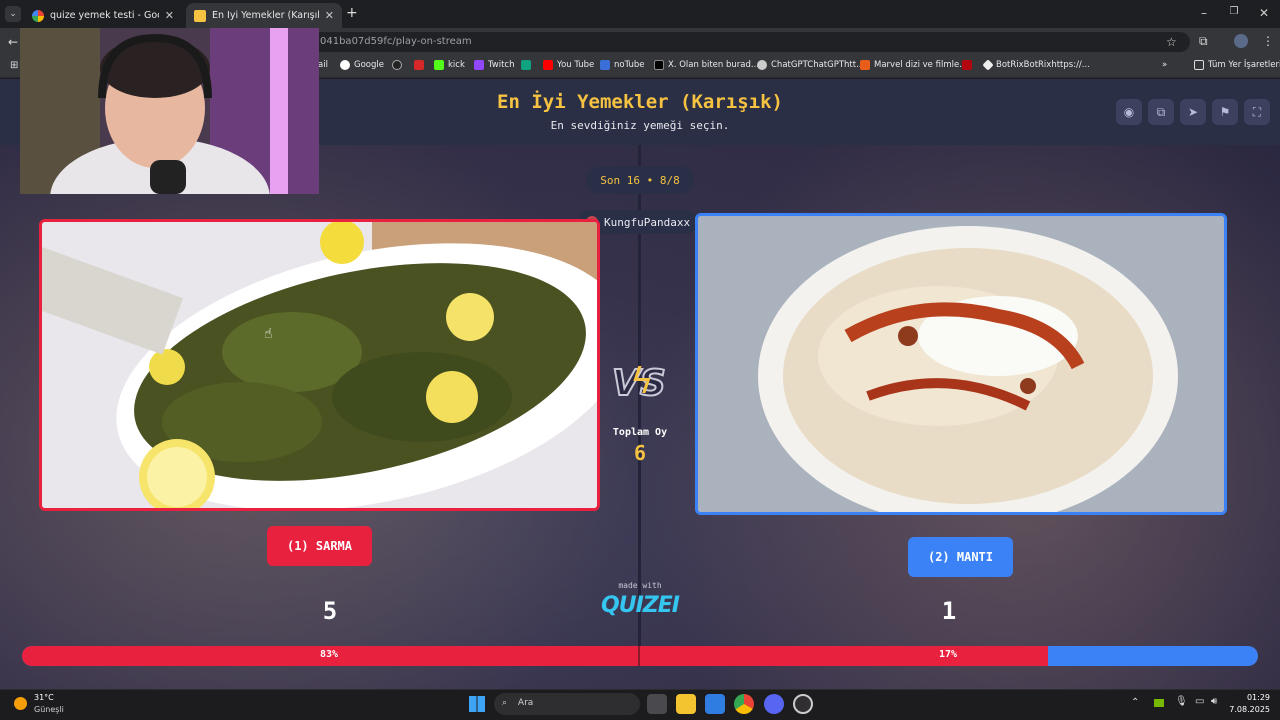  I want to click on back-icon: ←, so click(13, 42).